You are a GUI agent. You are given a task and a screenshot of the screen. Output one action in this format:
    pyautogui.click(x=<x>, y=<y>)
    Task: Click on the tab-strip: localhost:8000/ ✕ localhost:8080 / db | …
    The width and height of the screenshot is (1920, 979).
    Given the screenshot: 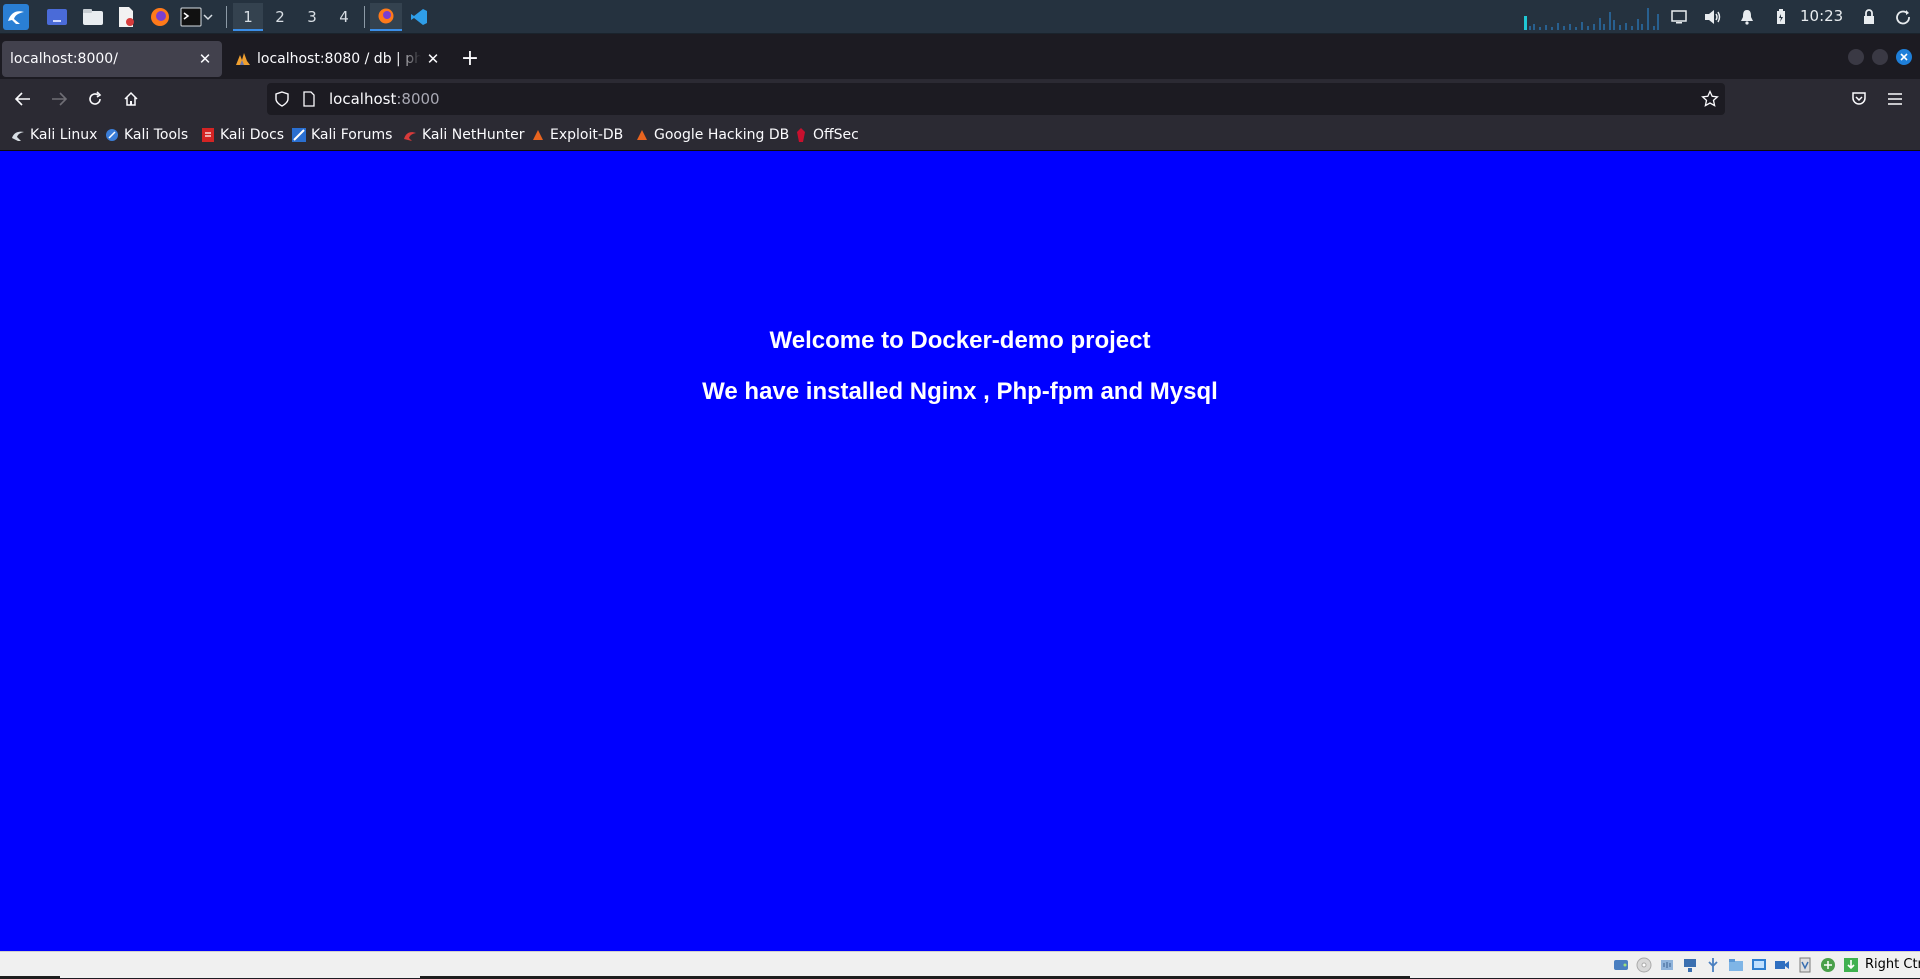 What is the action you would take?
    pyautogui.click(x=960, y=57)
    